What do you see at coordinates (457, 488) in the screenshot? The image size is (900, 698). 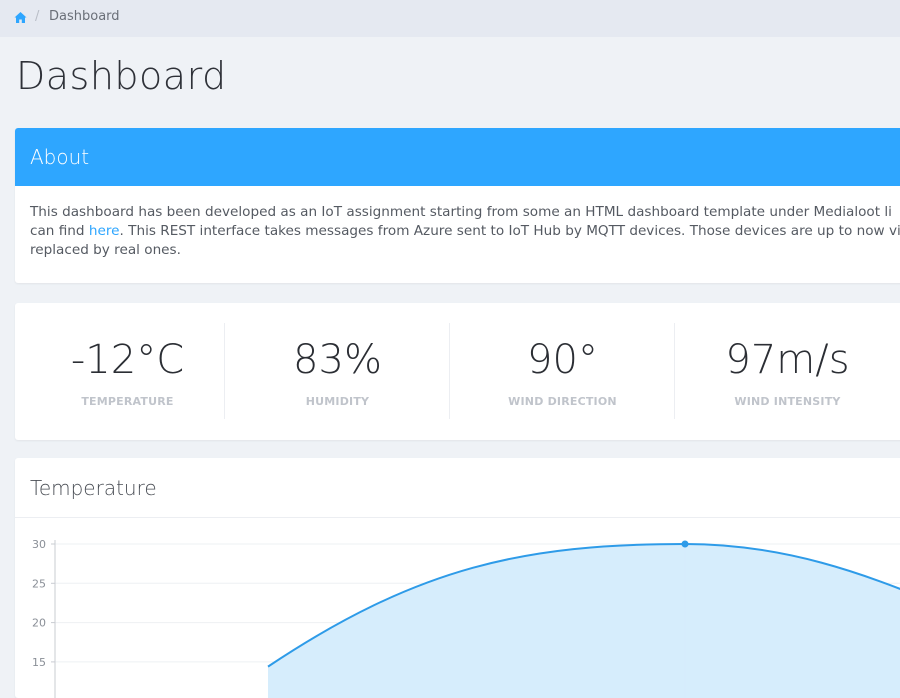 I see `chart-title: Temperature` at bounding box center [457, 488].